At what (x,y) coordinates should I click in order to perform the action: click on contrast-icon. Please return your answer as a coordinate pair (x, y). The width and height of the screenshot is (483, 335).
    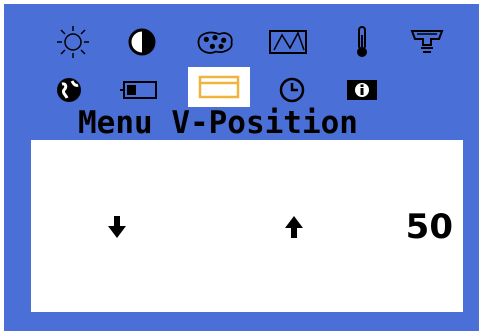
    Looking at the image, I should click on (142, 42).